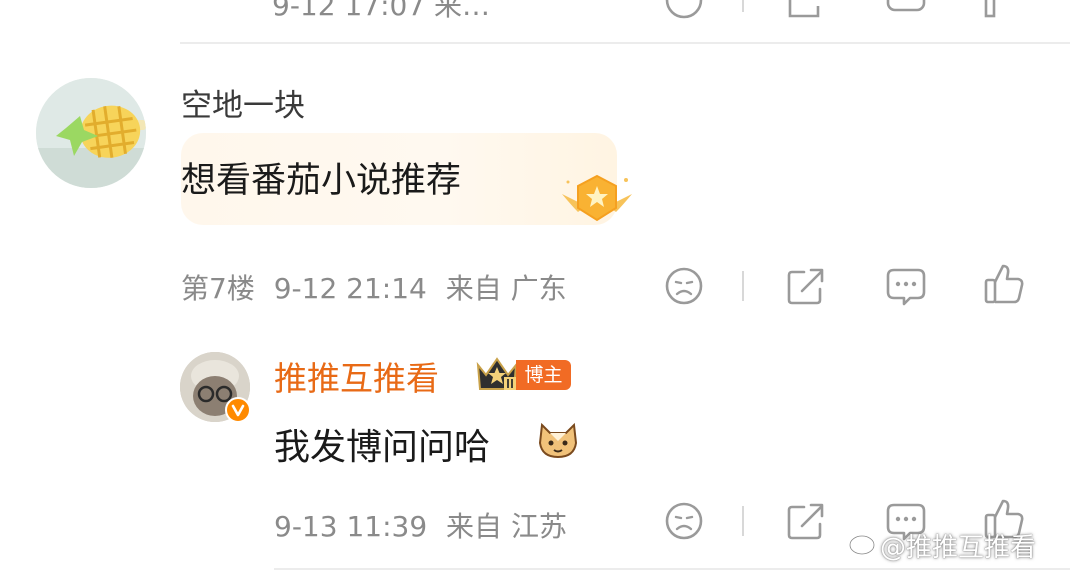 Image resolution: width=1070 pixels, height=572 pixels. I want to click on avatar-image, so click(91, 133).